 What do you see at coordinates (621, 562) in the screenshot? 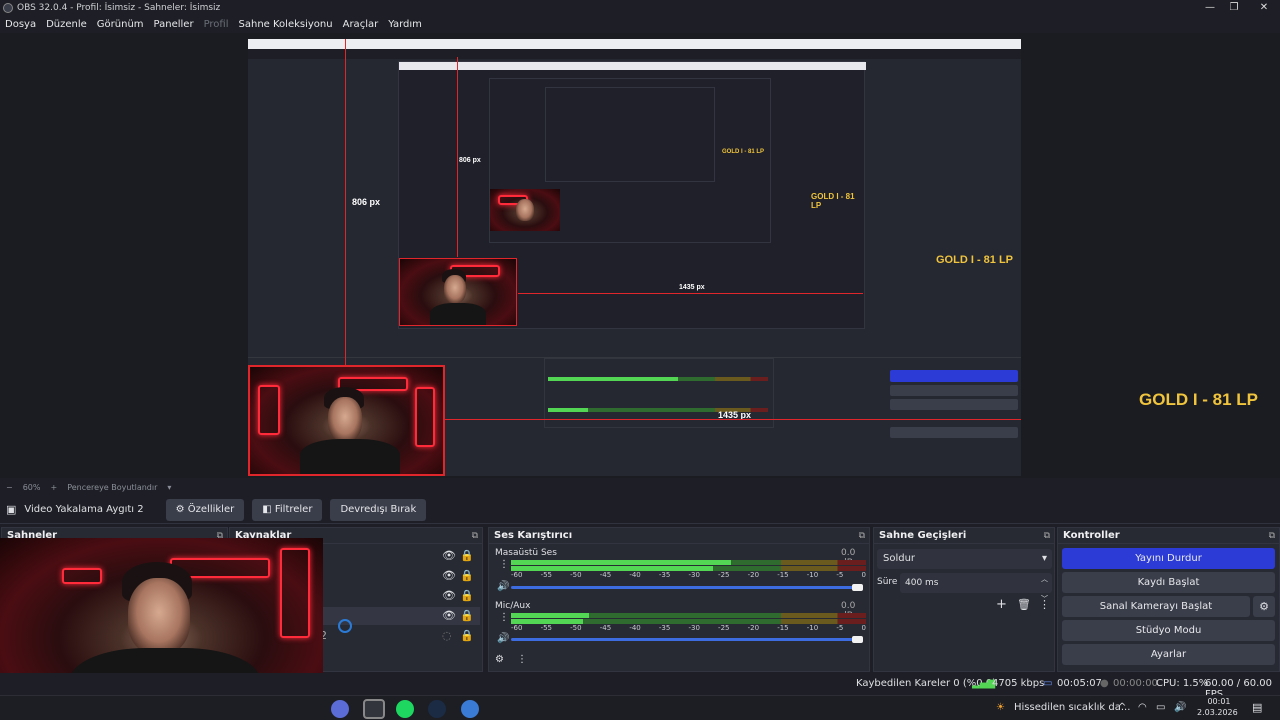
I see `volume-meter-level` at bounding box center [621, 562].